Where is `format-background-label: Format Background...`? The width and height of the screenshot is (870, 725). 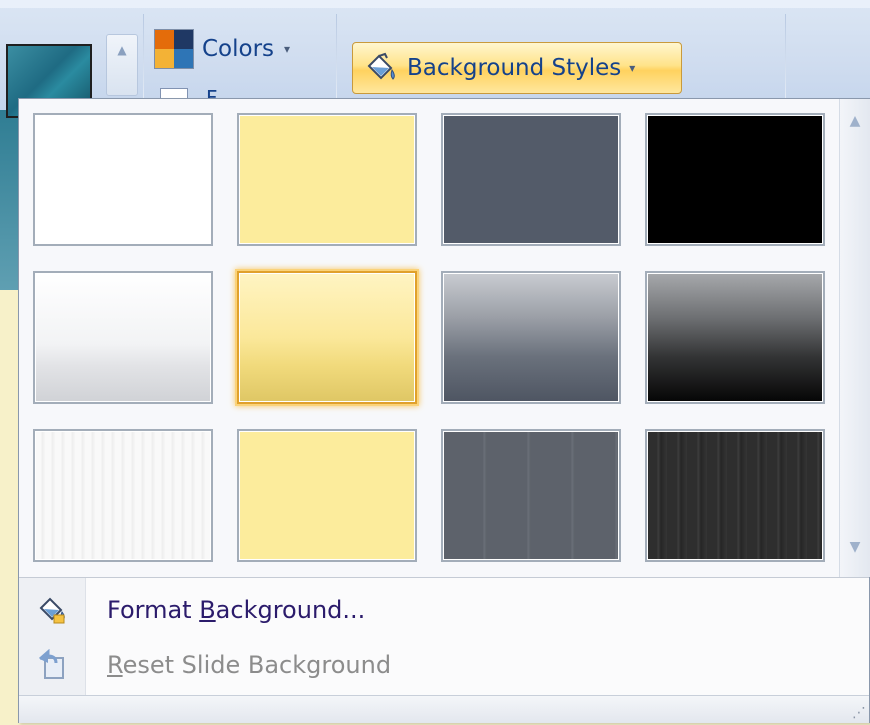 format-background-label: Format Background... is located at coordinates (236, 610).